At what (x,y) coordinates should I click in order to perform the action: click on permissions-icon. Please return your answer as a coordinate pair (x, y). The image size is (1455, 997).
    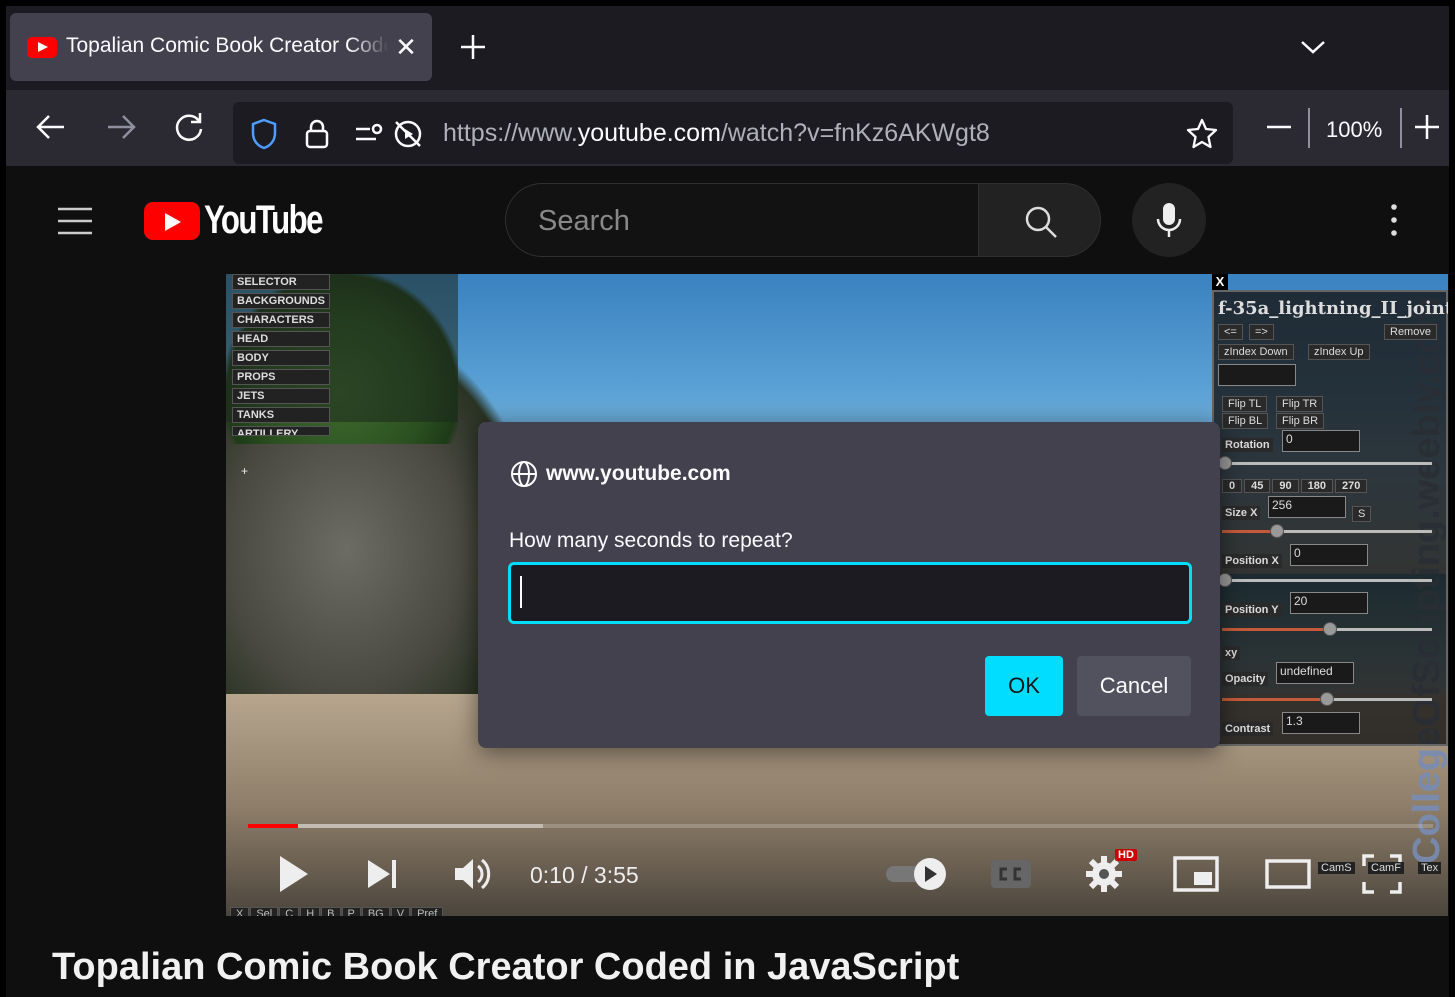
    Looking at the image, I should click on (370, 134).